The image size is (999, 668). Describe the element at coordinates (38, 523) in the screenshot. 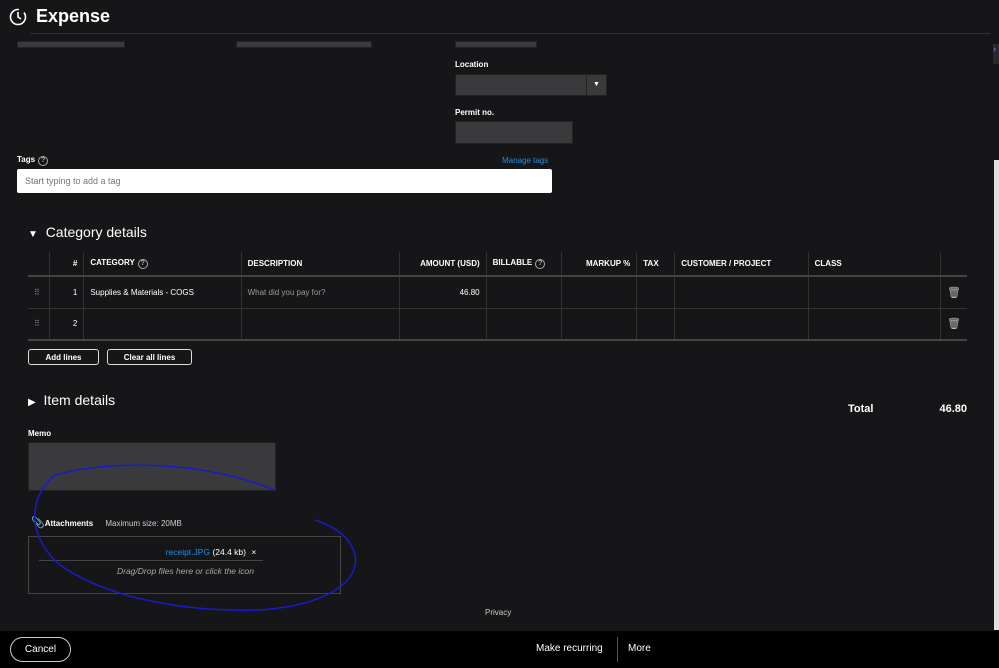

I see `paperclip-icon: 📎` at that location.